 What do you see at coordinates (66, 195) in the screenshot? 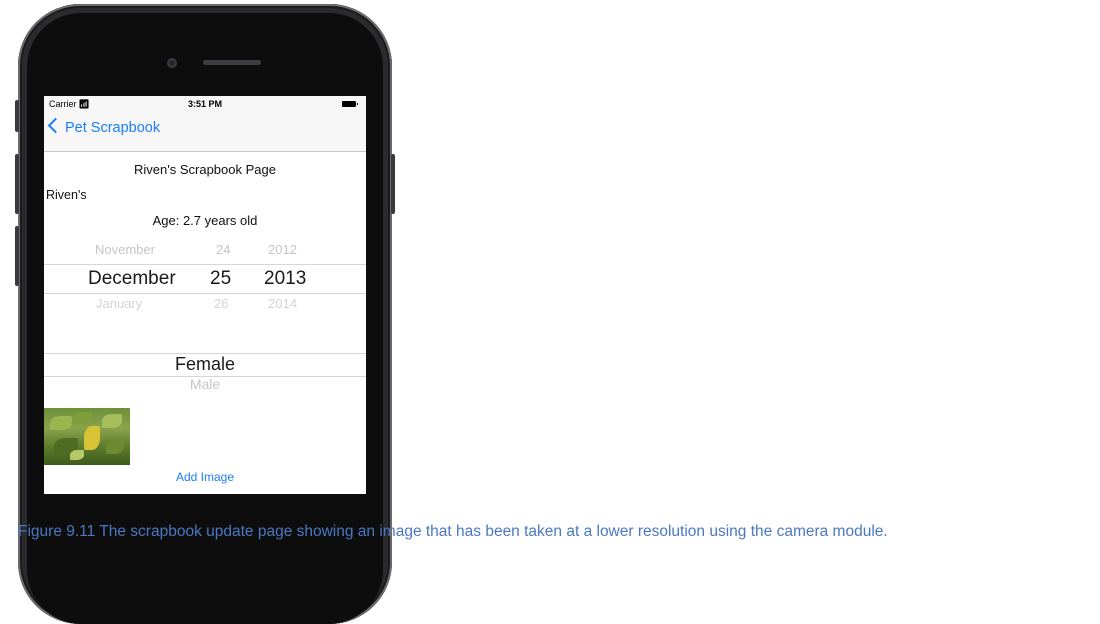
I see `pet-name-field: Riven's` at bounding box center [66, 195].